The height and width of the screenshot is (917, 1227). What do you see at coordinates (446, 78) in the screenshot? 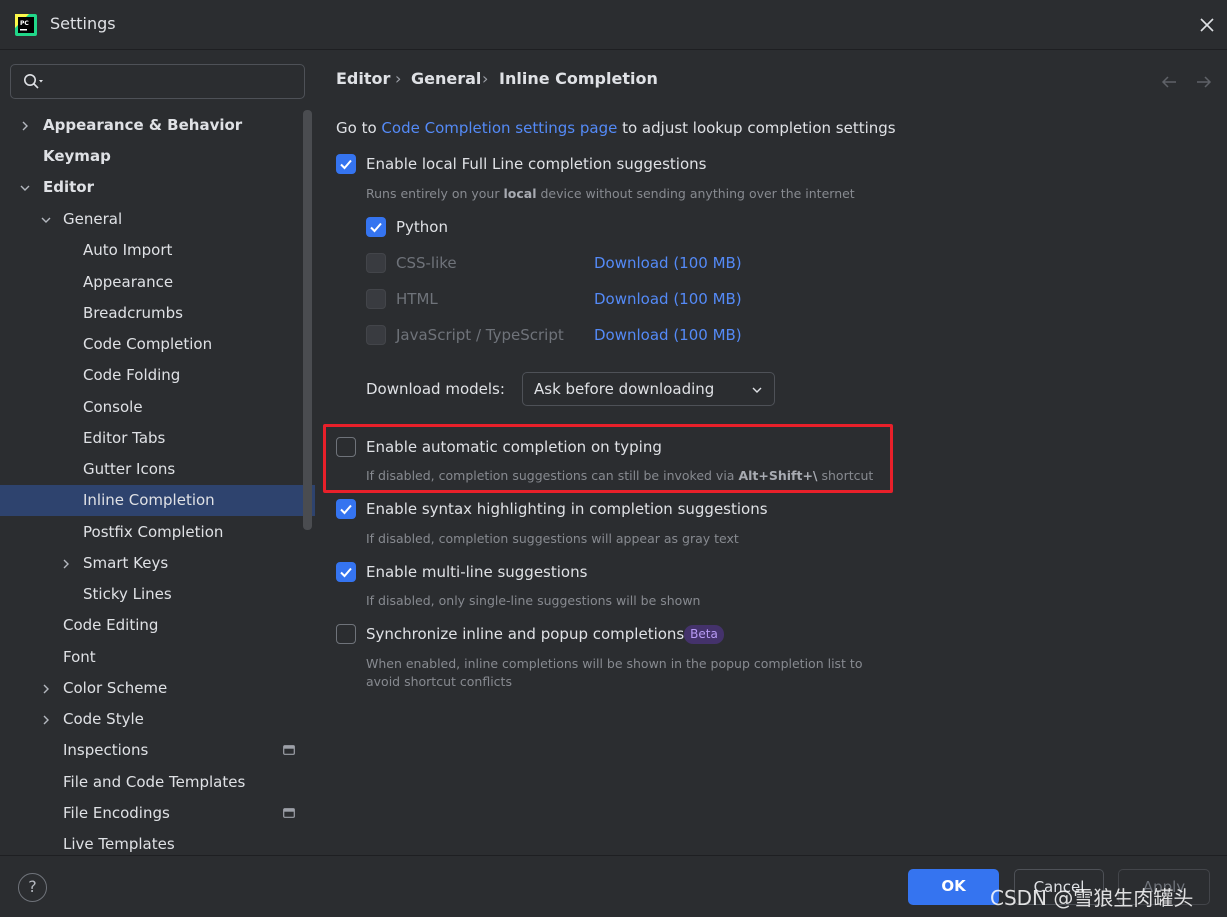
I see `breadcrumb-general: General` at bounding box center [446, 78].